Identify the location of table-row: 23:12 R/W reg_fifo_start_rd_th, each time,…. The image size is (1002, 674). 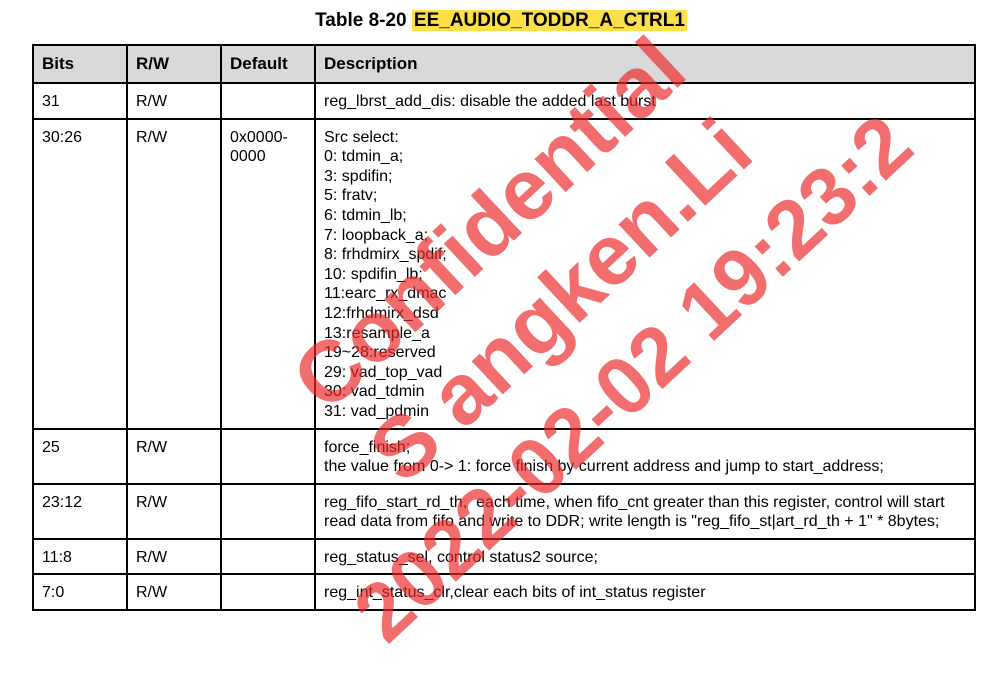
(504, 511).